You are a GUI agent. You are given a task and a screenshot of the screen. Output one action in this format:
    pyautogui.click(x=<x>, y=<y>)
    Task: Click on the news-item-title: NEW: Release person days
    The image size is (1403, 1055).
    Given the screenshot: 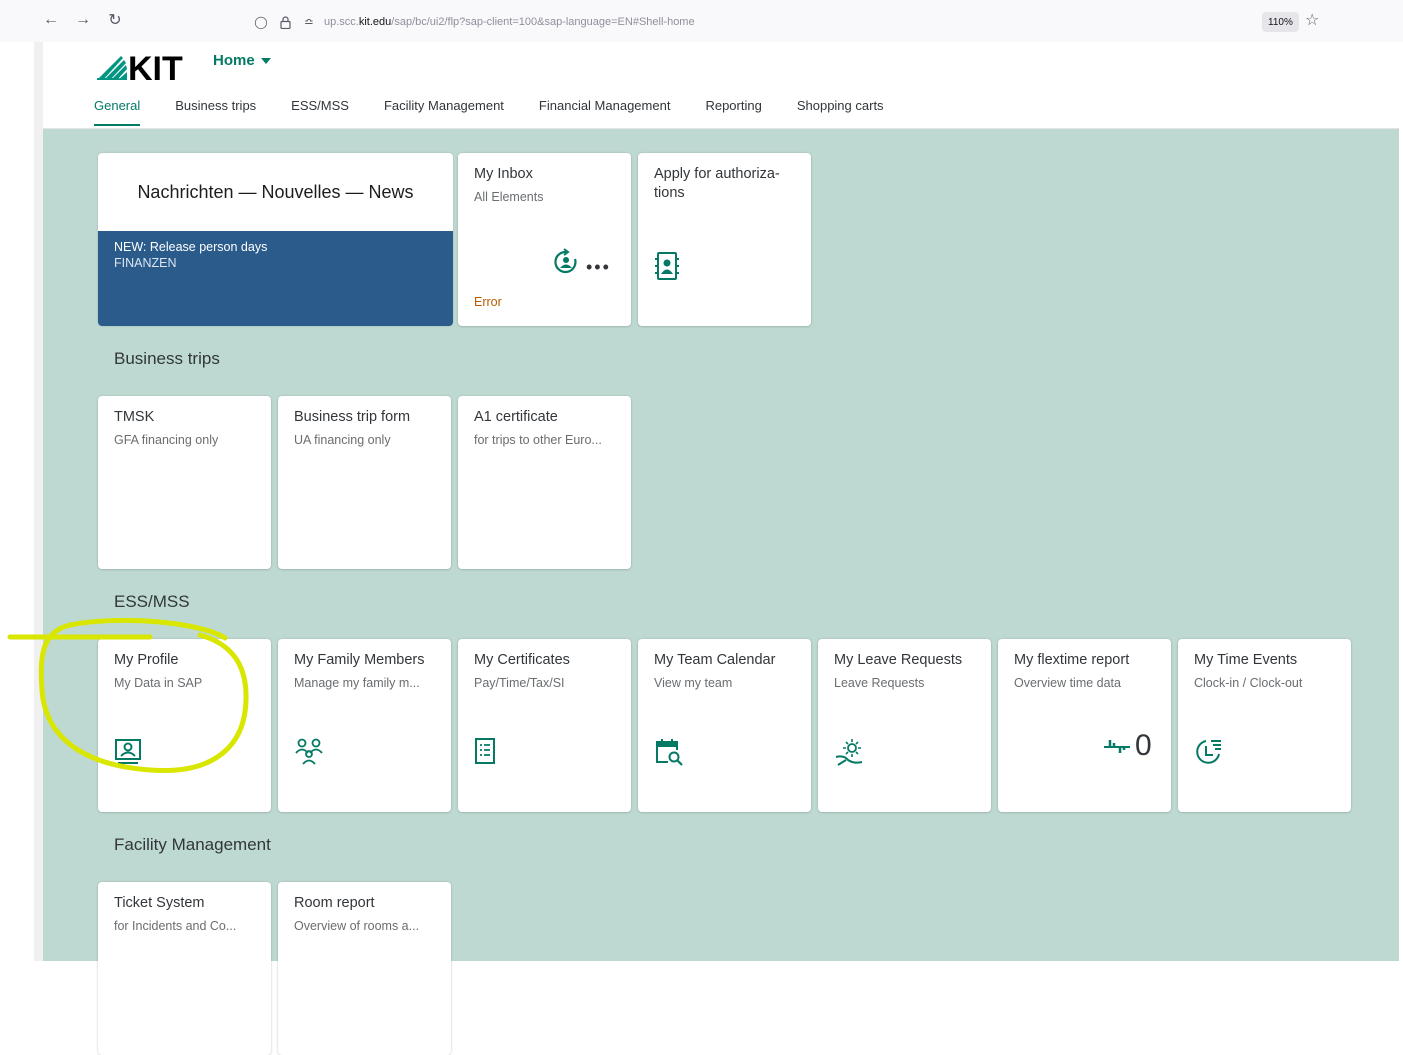 What is the action you would take?
    pyautogui.click(x=191, y=247)
    